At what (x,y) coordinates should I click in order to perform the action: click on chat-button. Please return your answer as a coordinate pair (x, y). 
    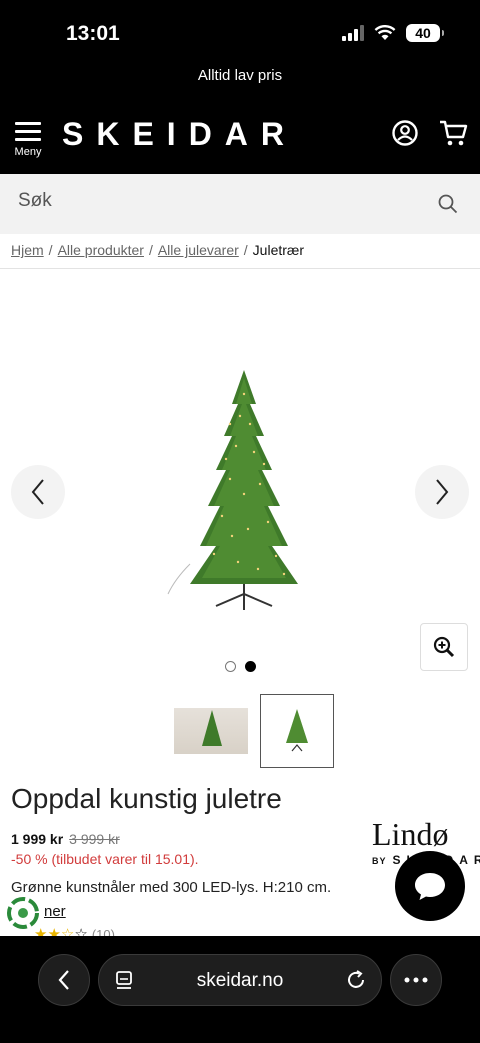
    Looking at the image, I should click on (430, 886).